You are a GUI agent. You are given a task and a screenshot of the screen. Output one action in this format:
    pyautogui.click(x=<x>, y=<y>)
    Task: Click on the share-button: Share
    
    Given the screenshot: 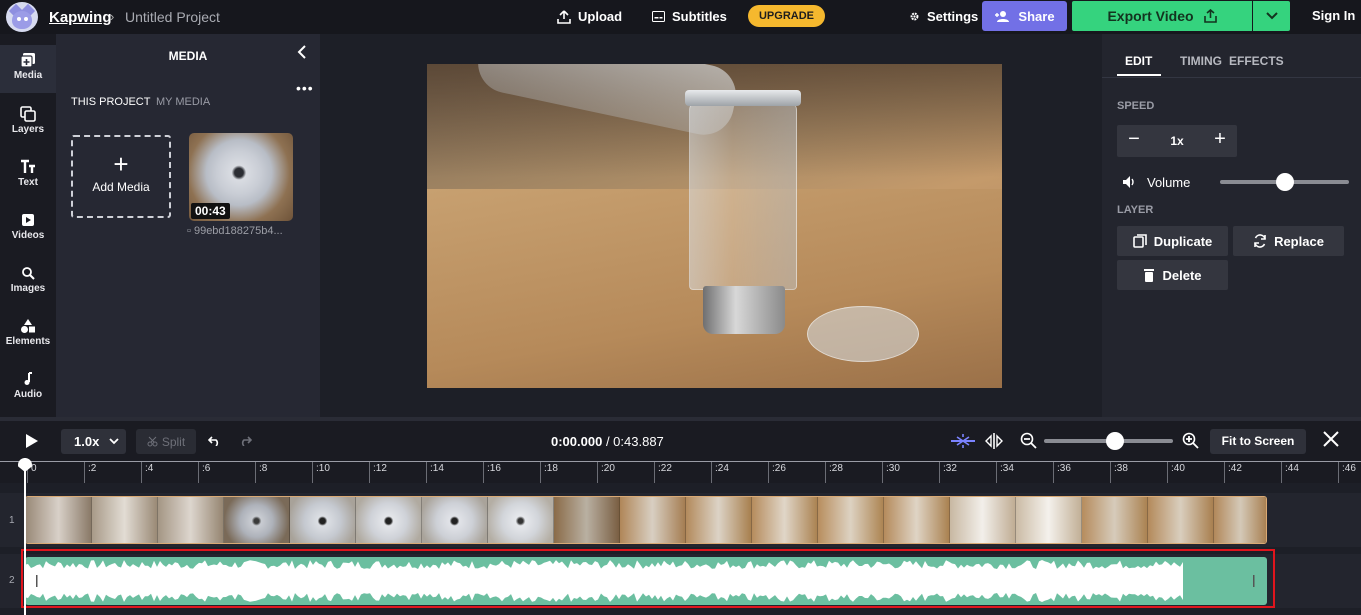 What is the action you would take?
    pyautogui.click(x=1024, y=16)
    